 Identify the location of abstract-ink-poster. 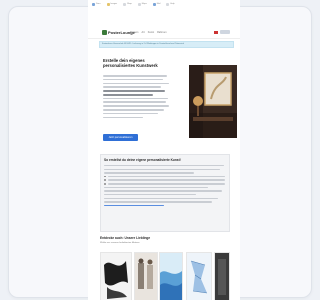
(116, 276).